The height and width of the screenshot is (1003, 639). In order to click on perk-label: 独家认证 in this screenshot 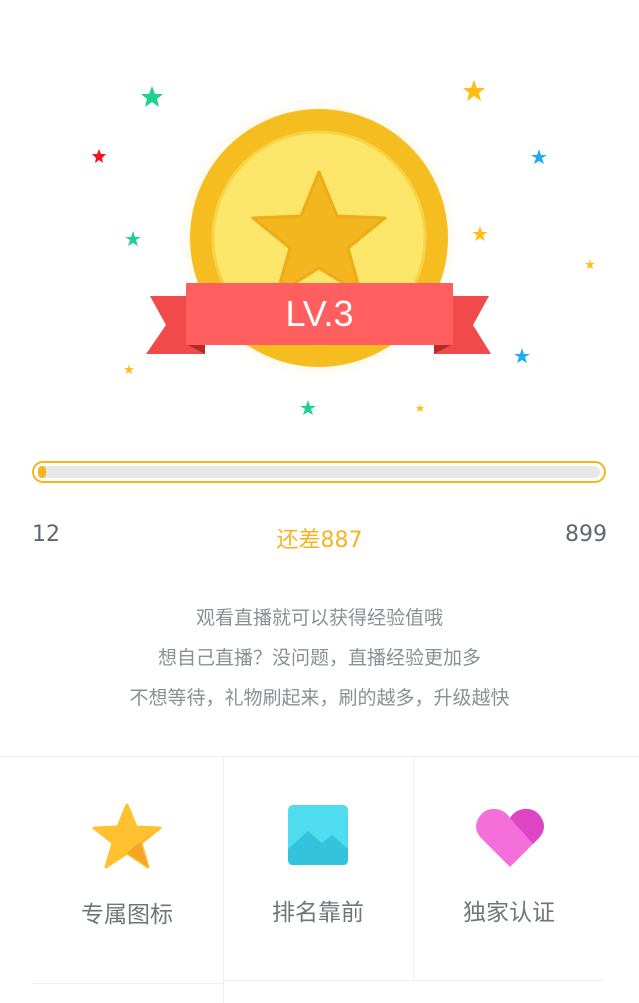, I will do `click(509, 913)`.